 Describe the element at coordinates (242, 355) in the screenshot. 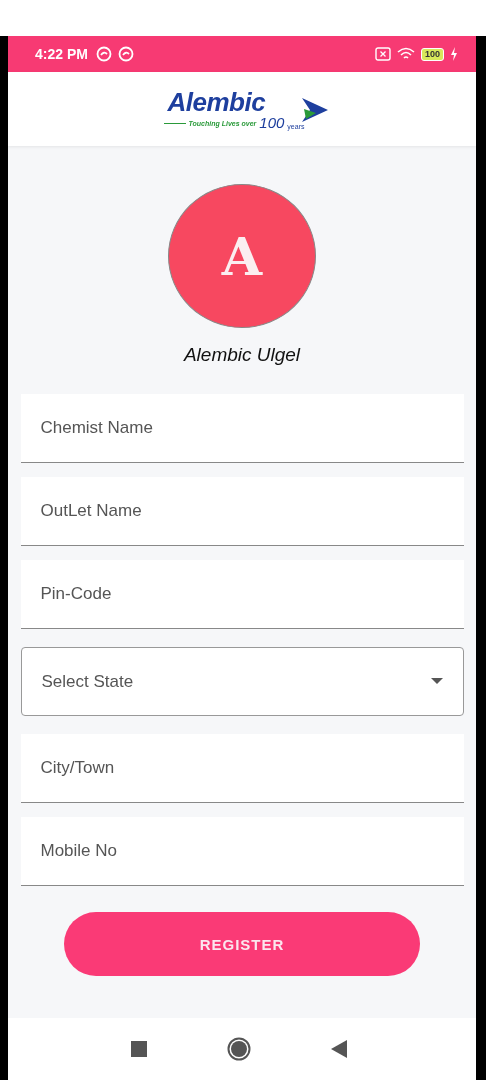

I see `profile-name: Alembic Ulgel` at that location.